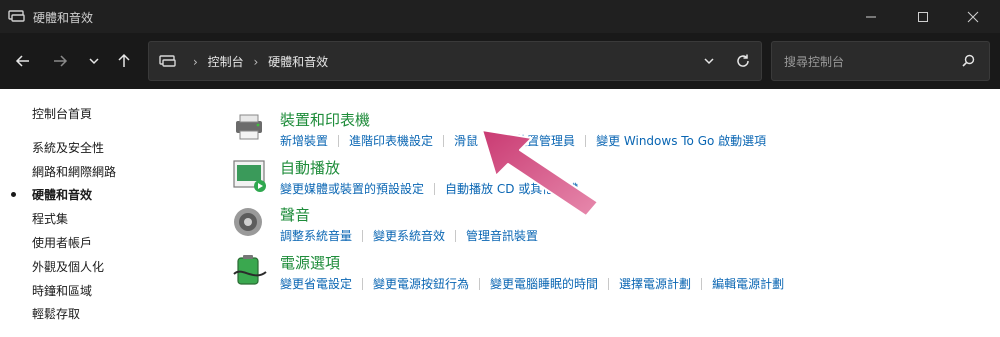 This screenshot has width=1000, height=337. Describe the element at coordinates (248, 222) in the screenshot. I see `speaker-icon` at that location.